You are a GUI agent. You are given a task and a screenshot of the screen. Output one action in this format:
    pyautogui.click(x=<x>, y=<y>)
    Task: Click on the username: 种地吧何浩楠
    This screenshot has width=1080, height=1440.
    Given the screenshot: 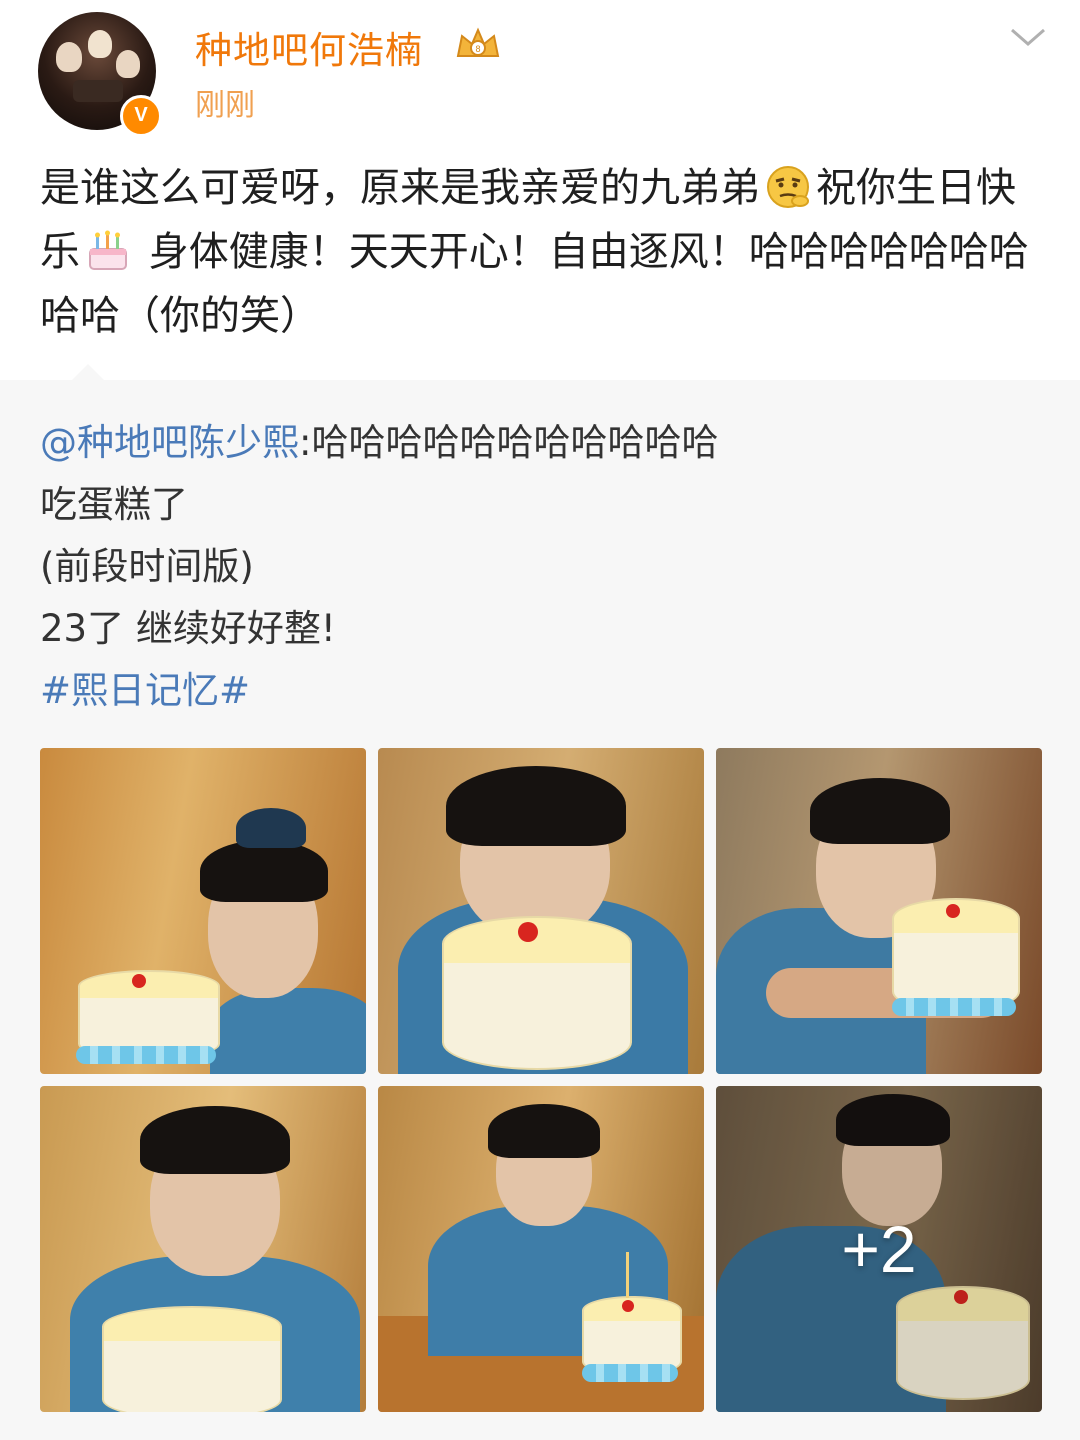 What is the action you would take?
    pyautogui.click(x=309, y=47)
    